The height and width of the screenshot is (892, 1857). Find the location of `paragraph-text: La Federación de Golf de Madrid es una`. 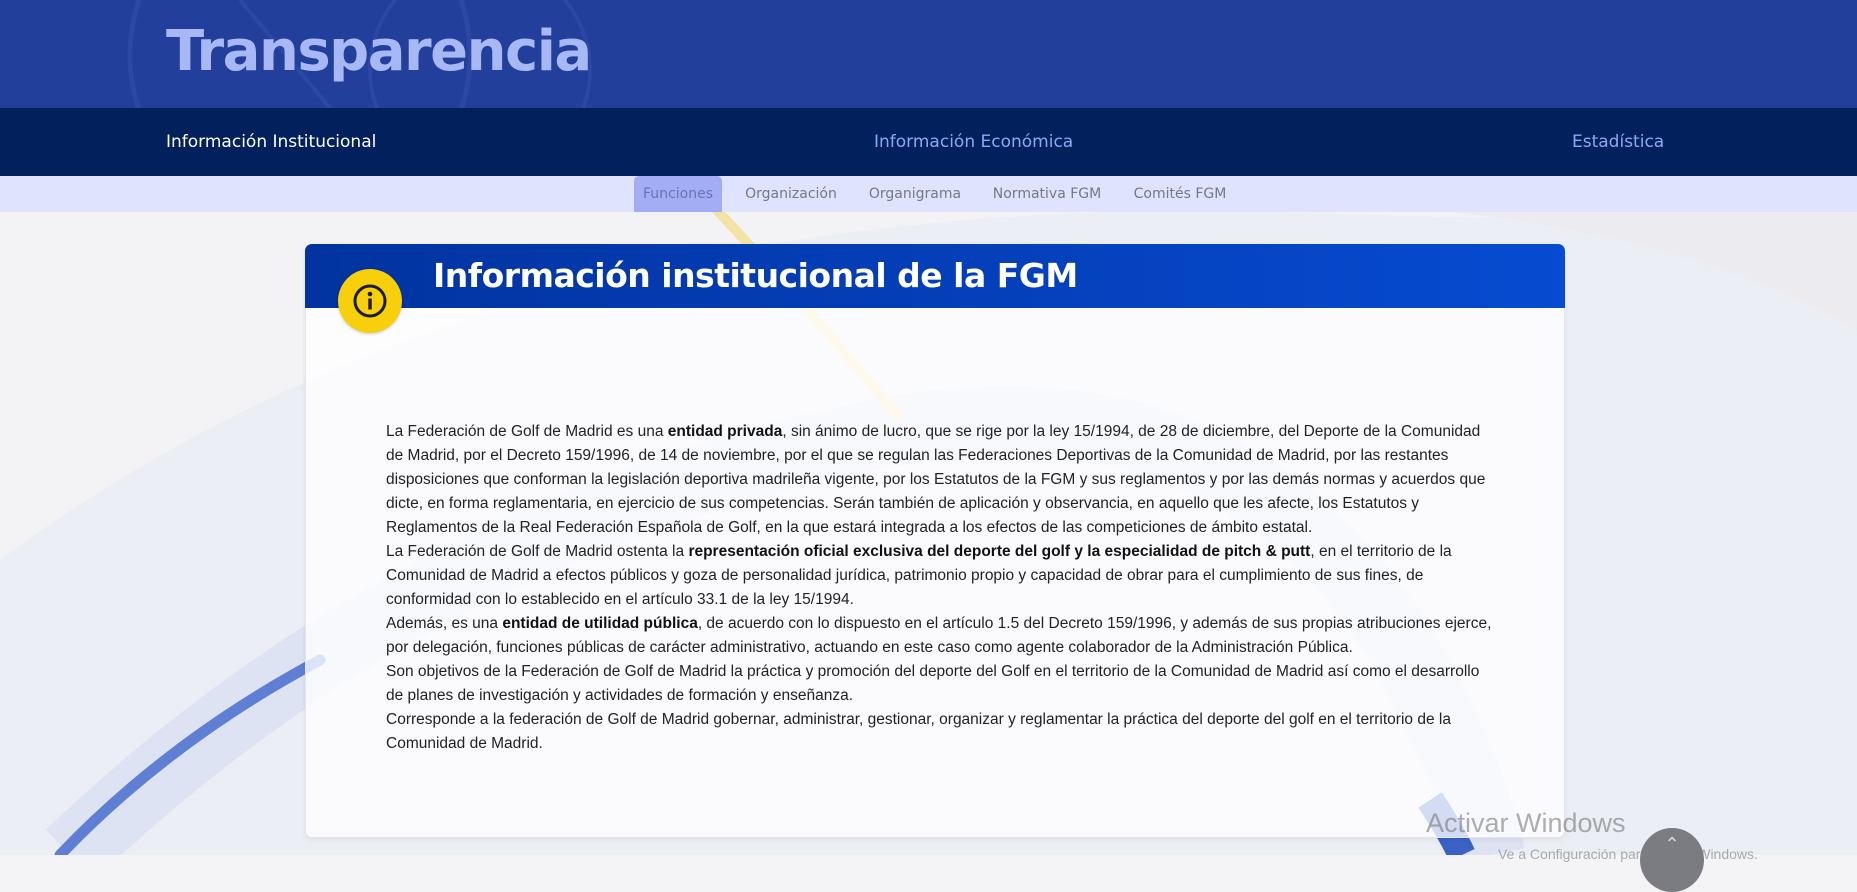

paragraph-text: La Federación de Golf de Madrid es una is located at coordinates (527, 431).